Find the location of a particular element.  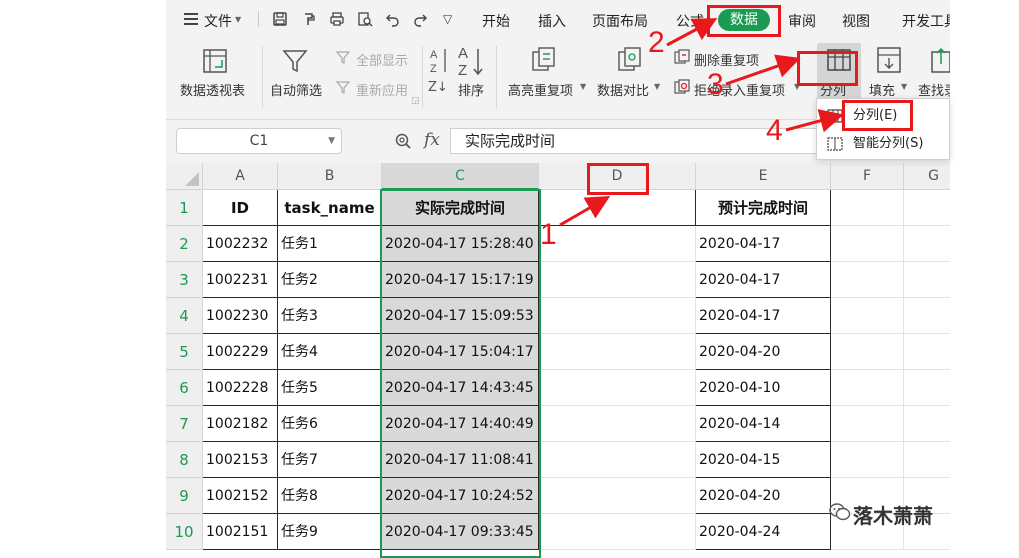

row-header: 8 is located at coordinates (184, 460).